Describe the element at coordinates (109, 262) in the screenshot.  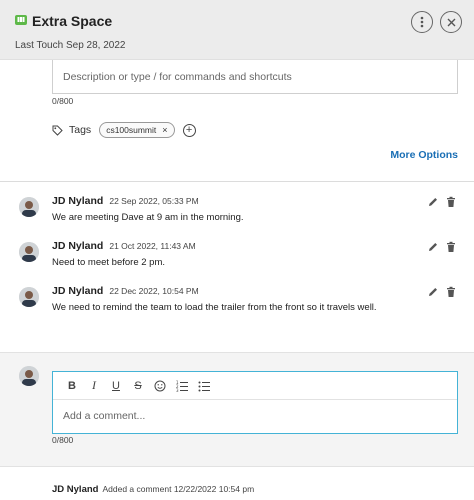
I see `note-text: Need to meet before 2 pm.` at that location.